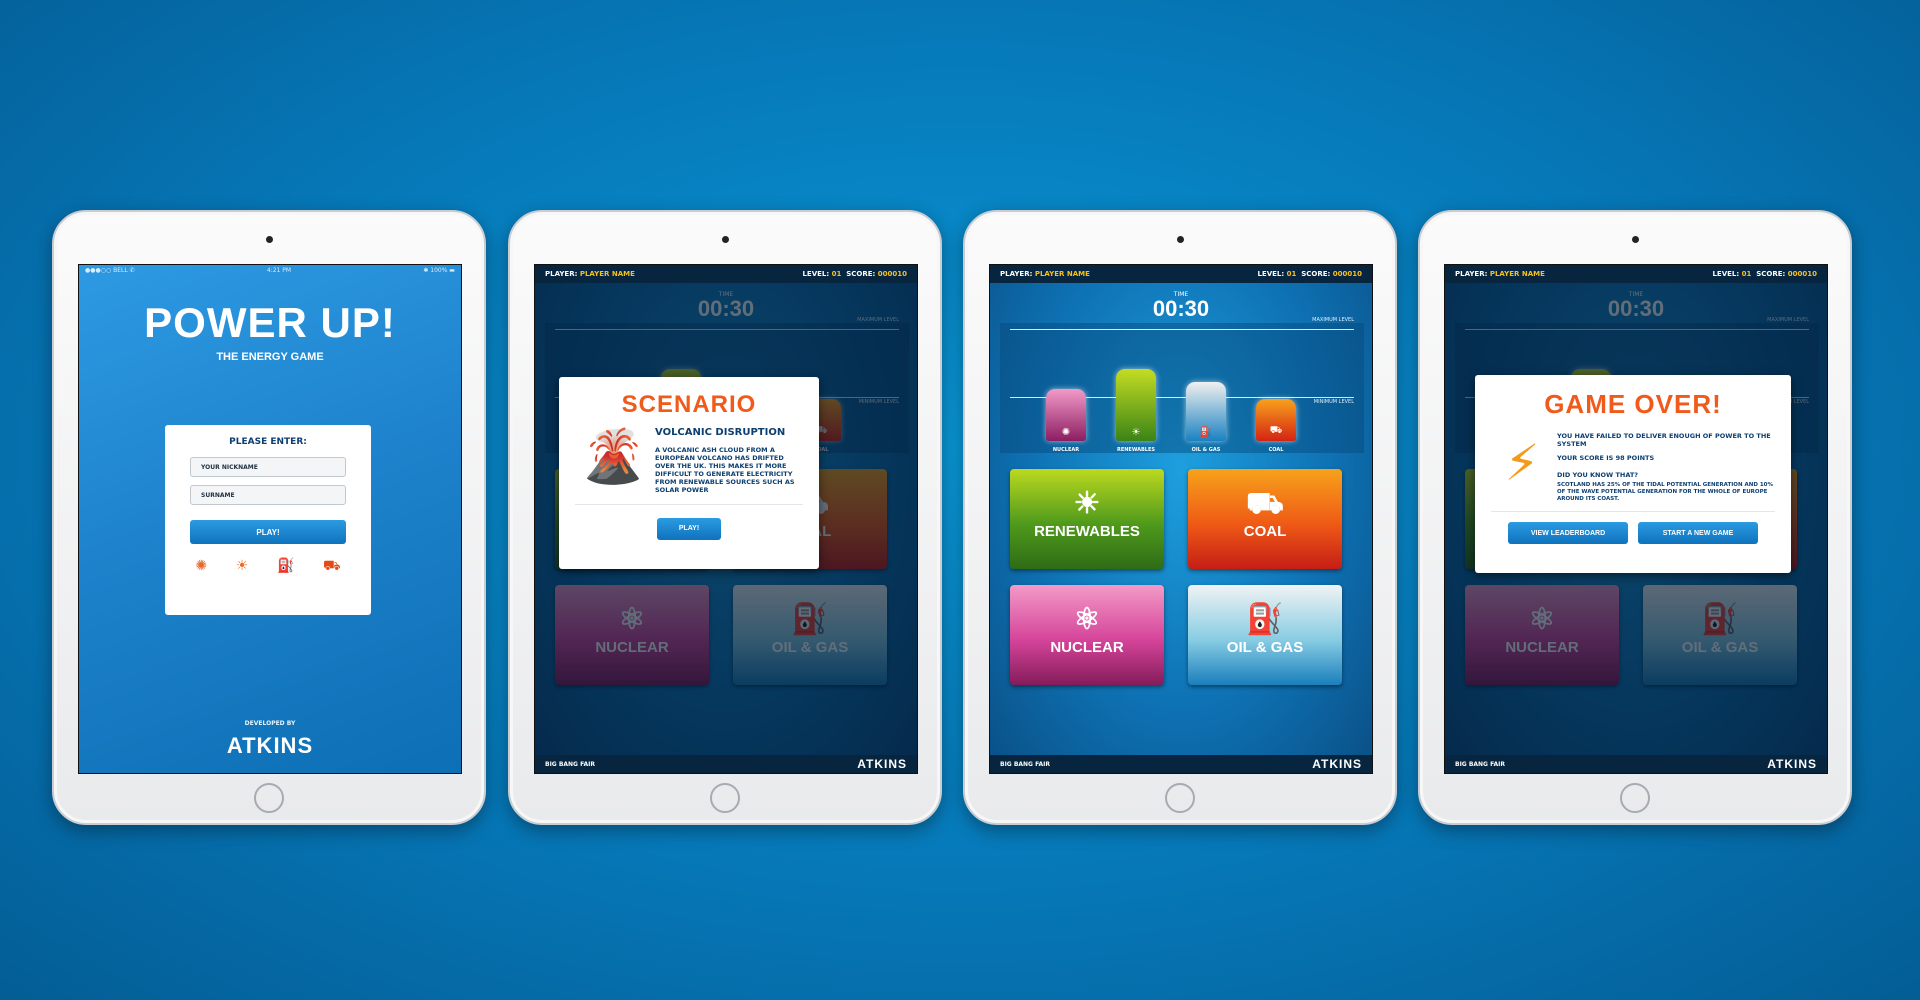  Describe the element at coordinates (1698, 533) in the screenshot. I see `start-new-game-button: START A NEW GAME` at that location.